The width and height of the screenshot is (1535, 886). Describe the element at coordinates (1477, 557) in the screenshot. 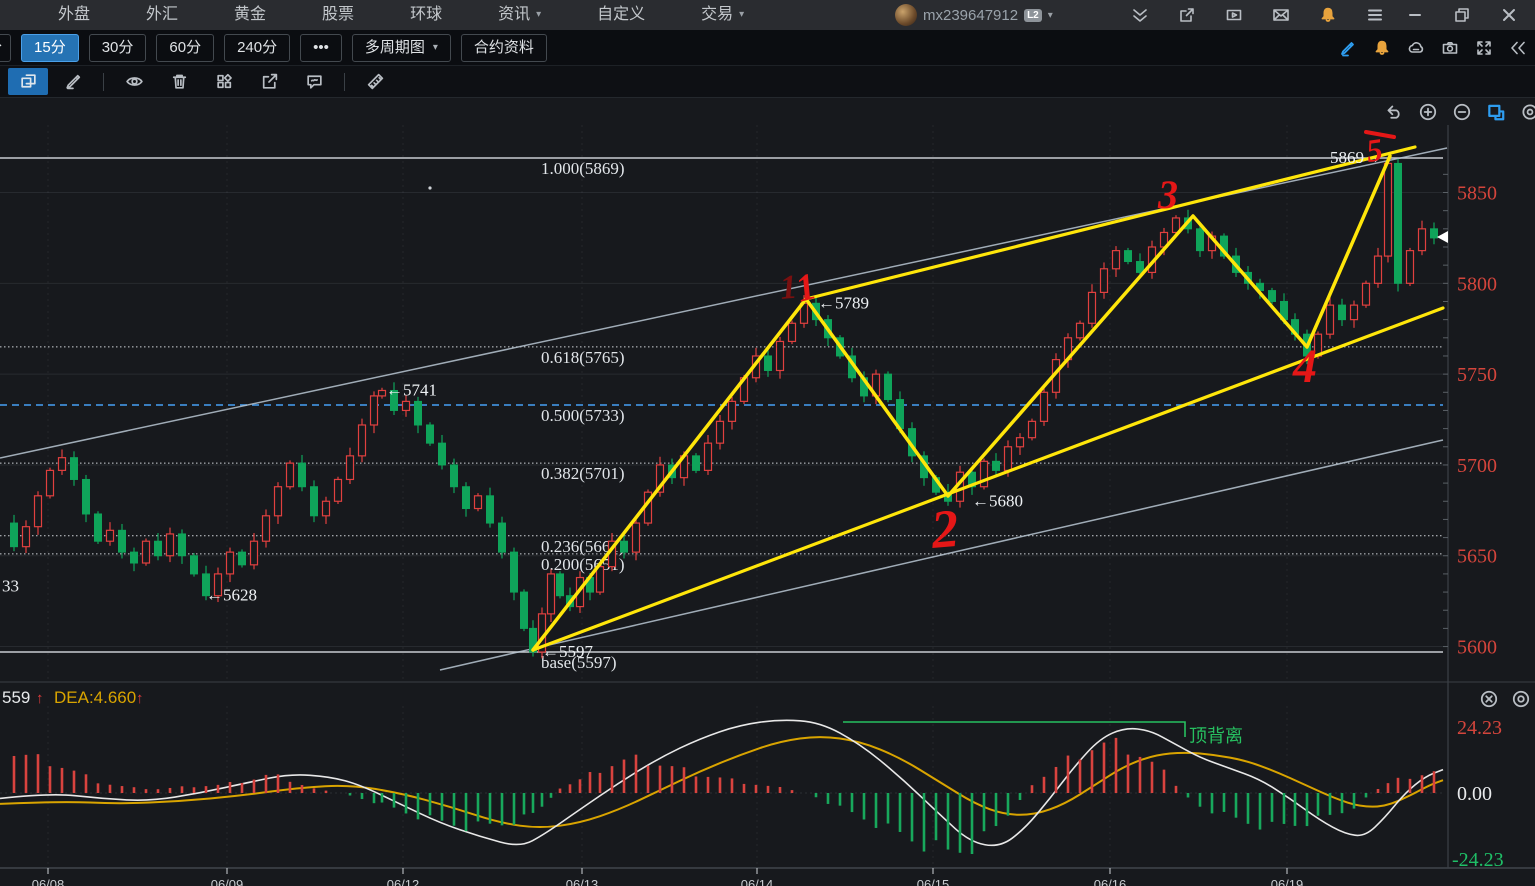

I see `price-axis-label: 5650` at that location.